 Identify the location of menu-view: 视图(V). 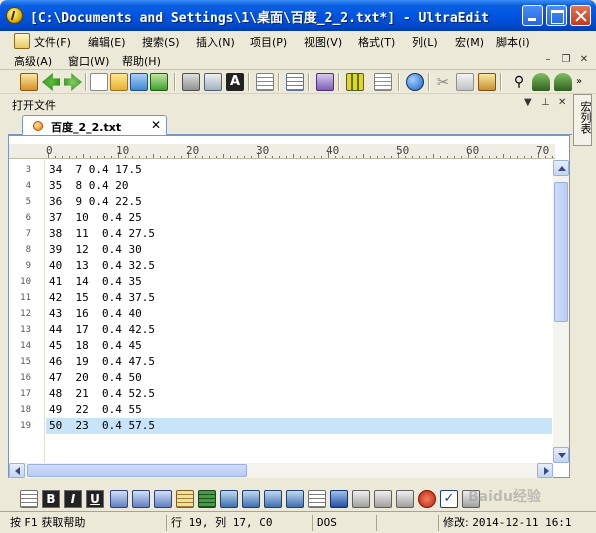
(323, 42).